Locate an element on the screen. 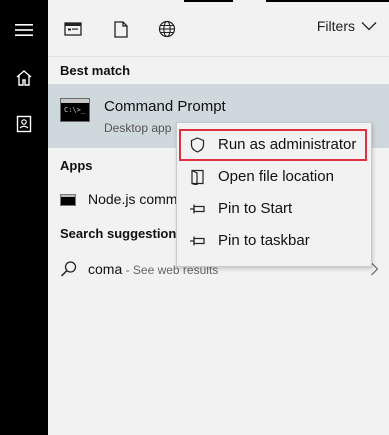  apps-filter-icon is located at coordinates (73, 29).